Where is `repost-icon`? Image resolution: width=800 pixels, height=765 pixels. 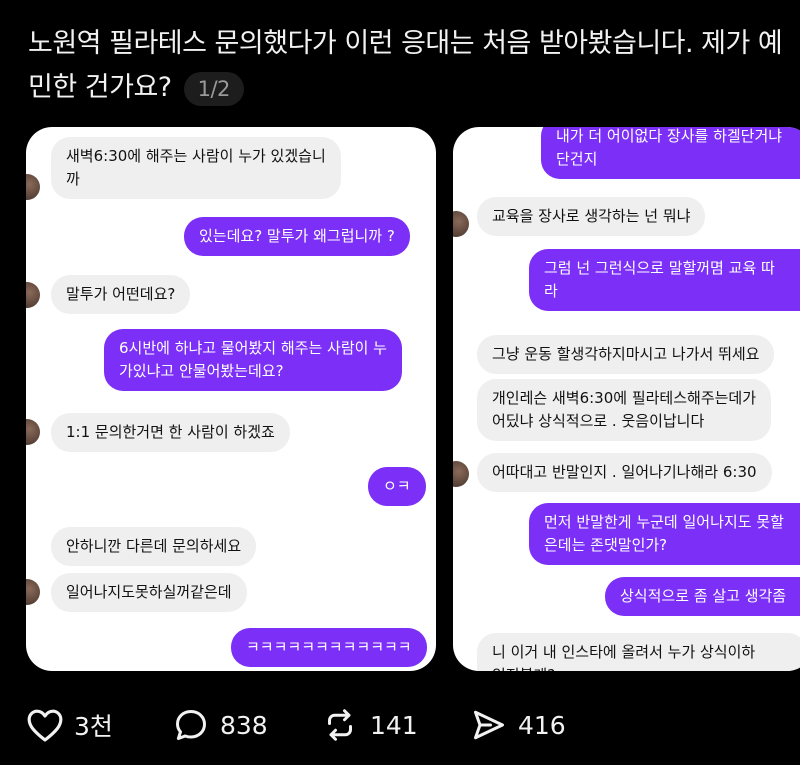
repost-icon is located at coordinates (340, 725).